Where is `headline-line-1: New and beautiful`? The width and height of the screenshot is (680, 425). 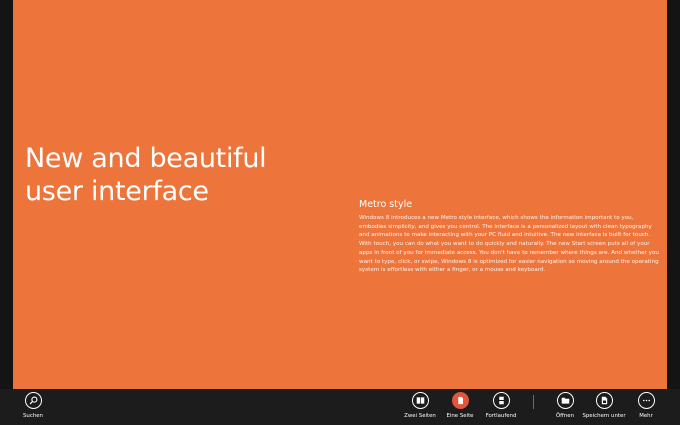 headline-line-1: New and beautiful is located at coordinates (146, 158).